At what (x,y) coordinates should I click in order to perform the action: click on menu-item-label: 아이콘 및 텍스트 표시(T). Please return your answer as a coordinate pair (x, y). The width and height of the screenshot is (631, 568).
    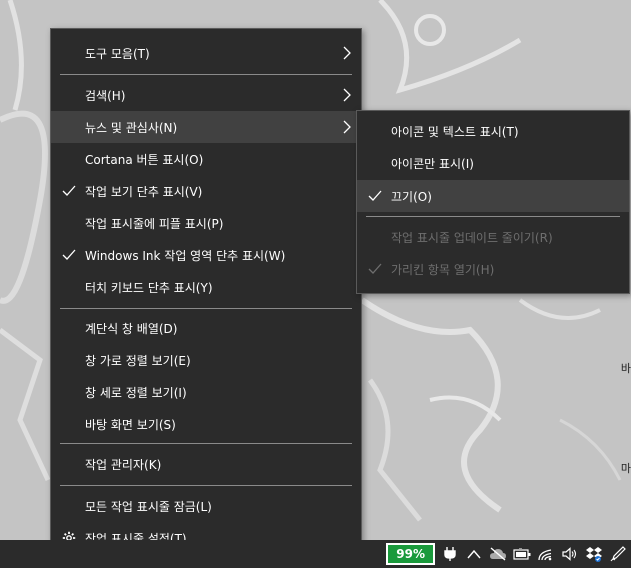
    Looking at the image, I should click on (455, 131).